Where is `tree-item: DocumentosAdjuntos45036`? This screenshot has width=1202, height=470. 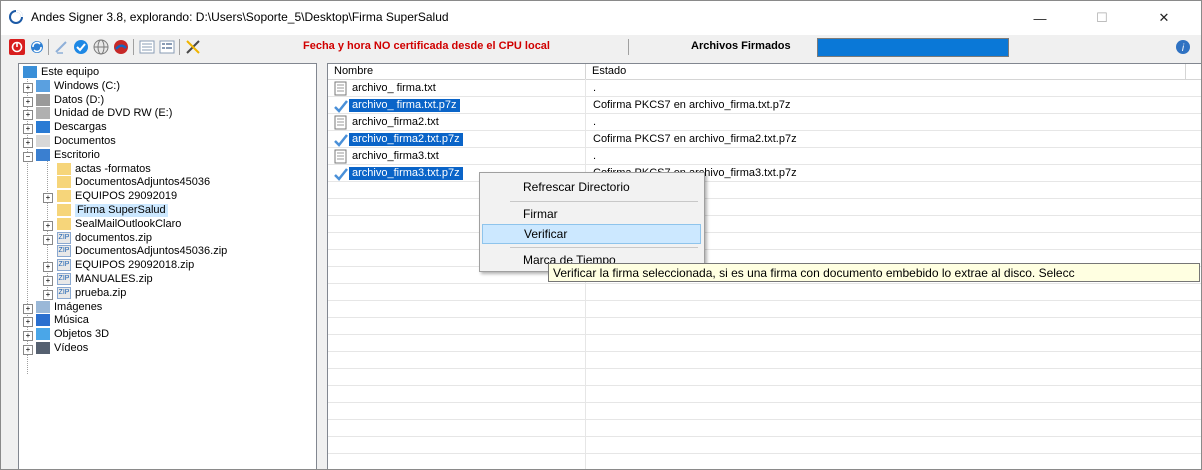
tree-item: DocumentosAdjuntos45036 is located at coordinates (167, 182).